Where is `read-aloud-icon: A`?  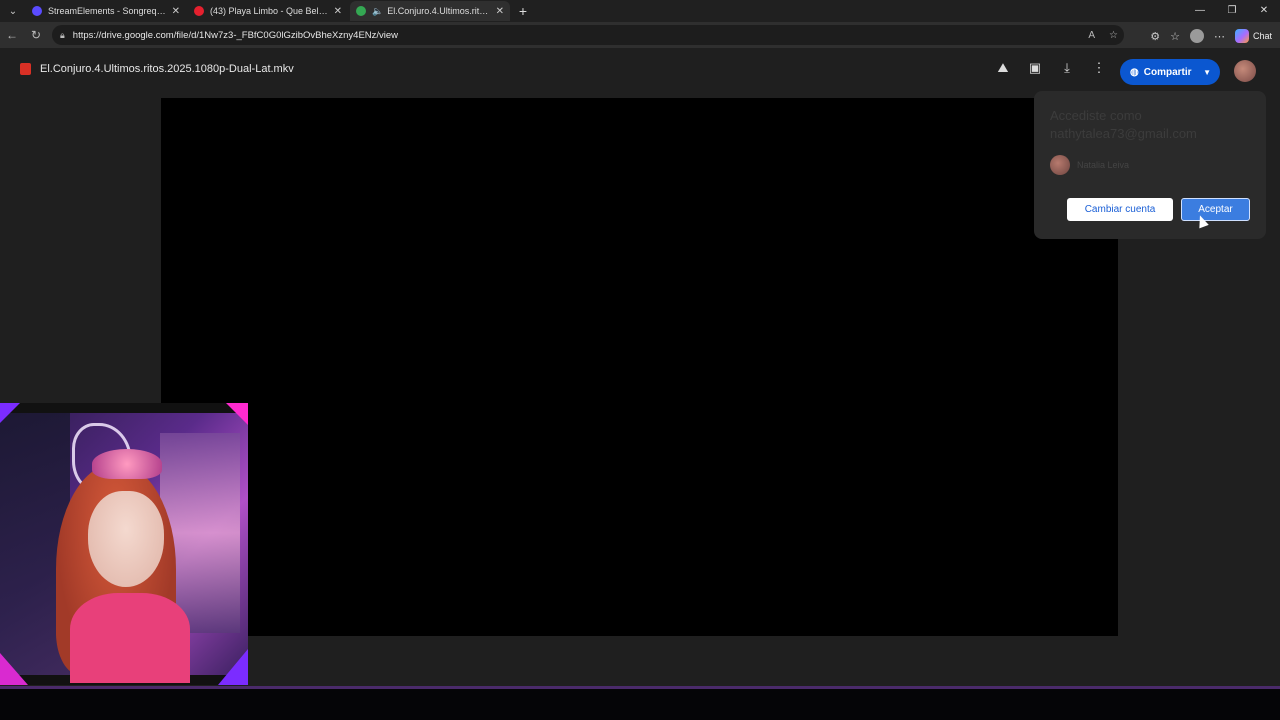 read-aloud-icon: A is located at coordinates (1091, 35).